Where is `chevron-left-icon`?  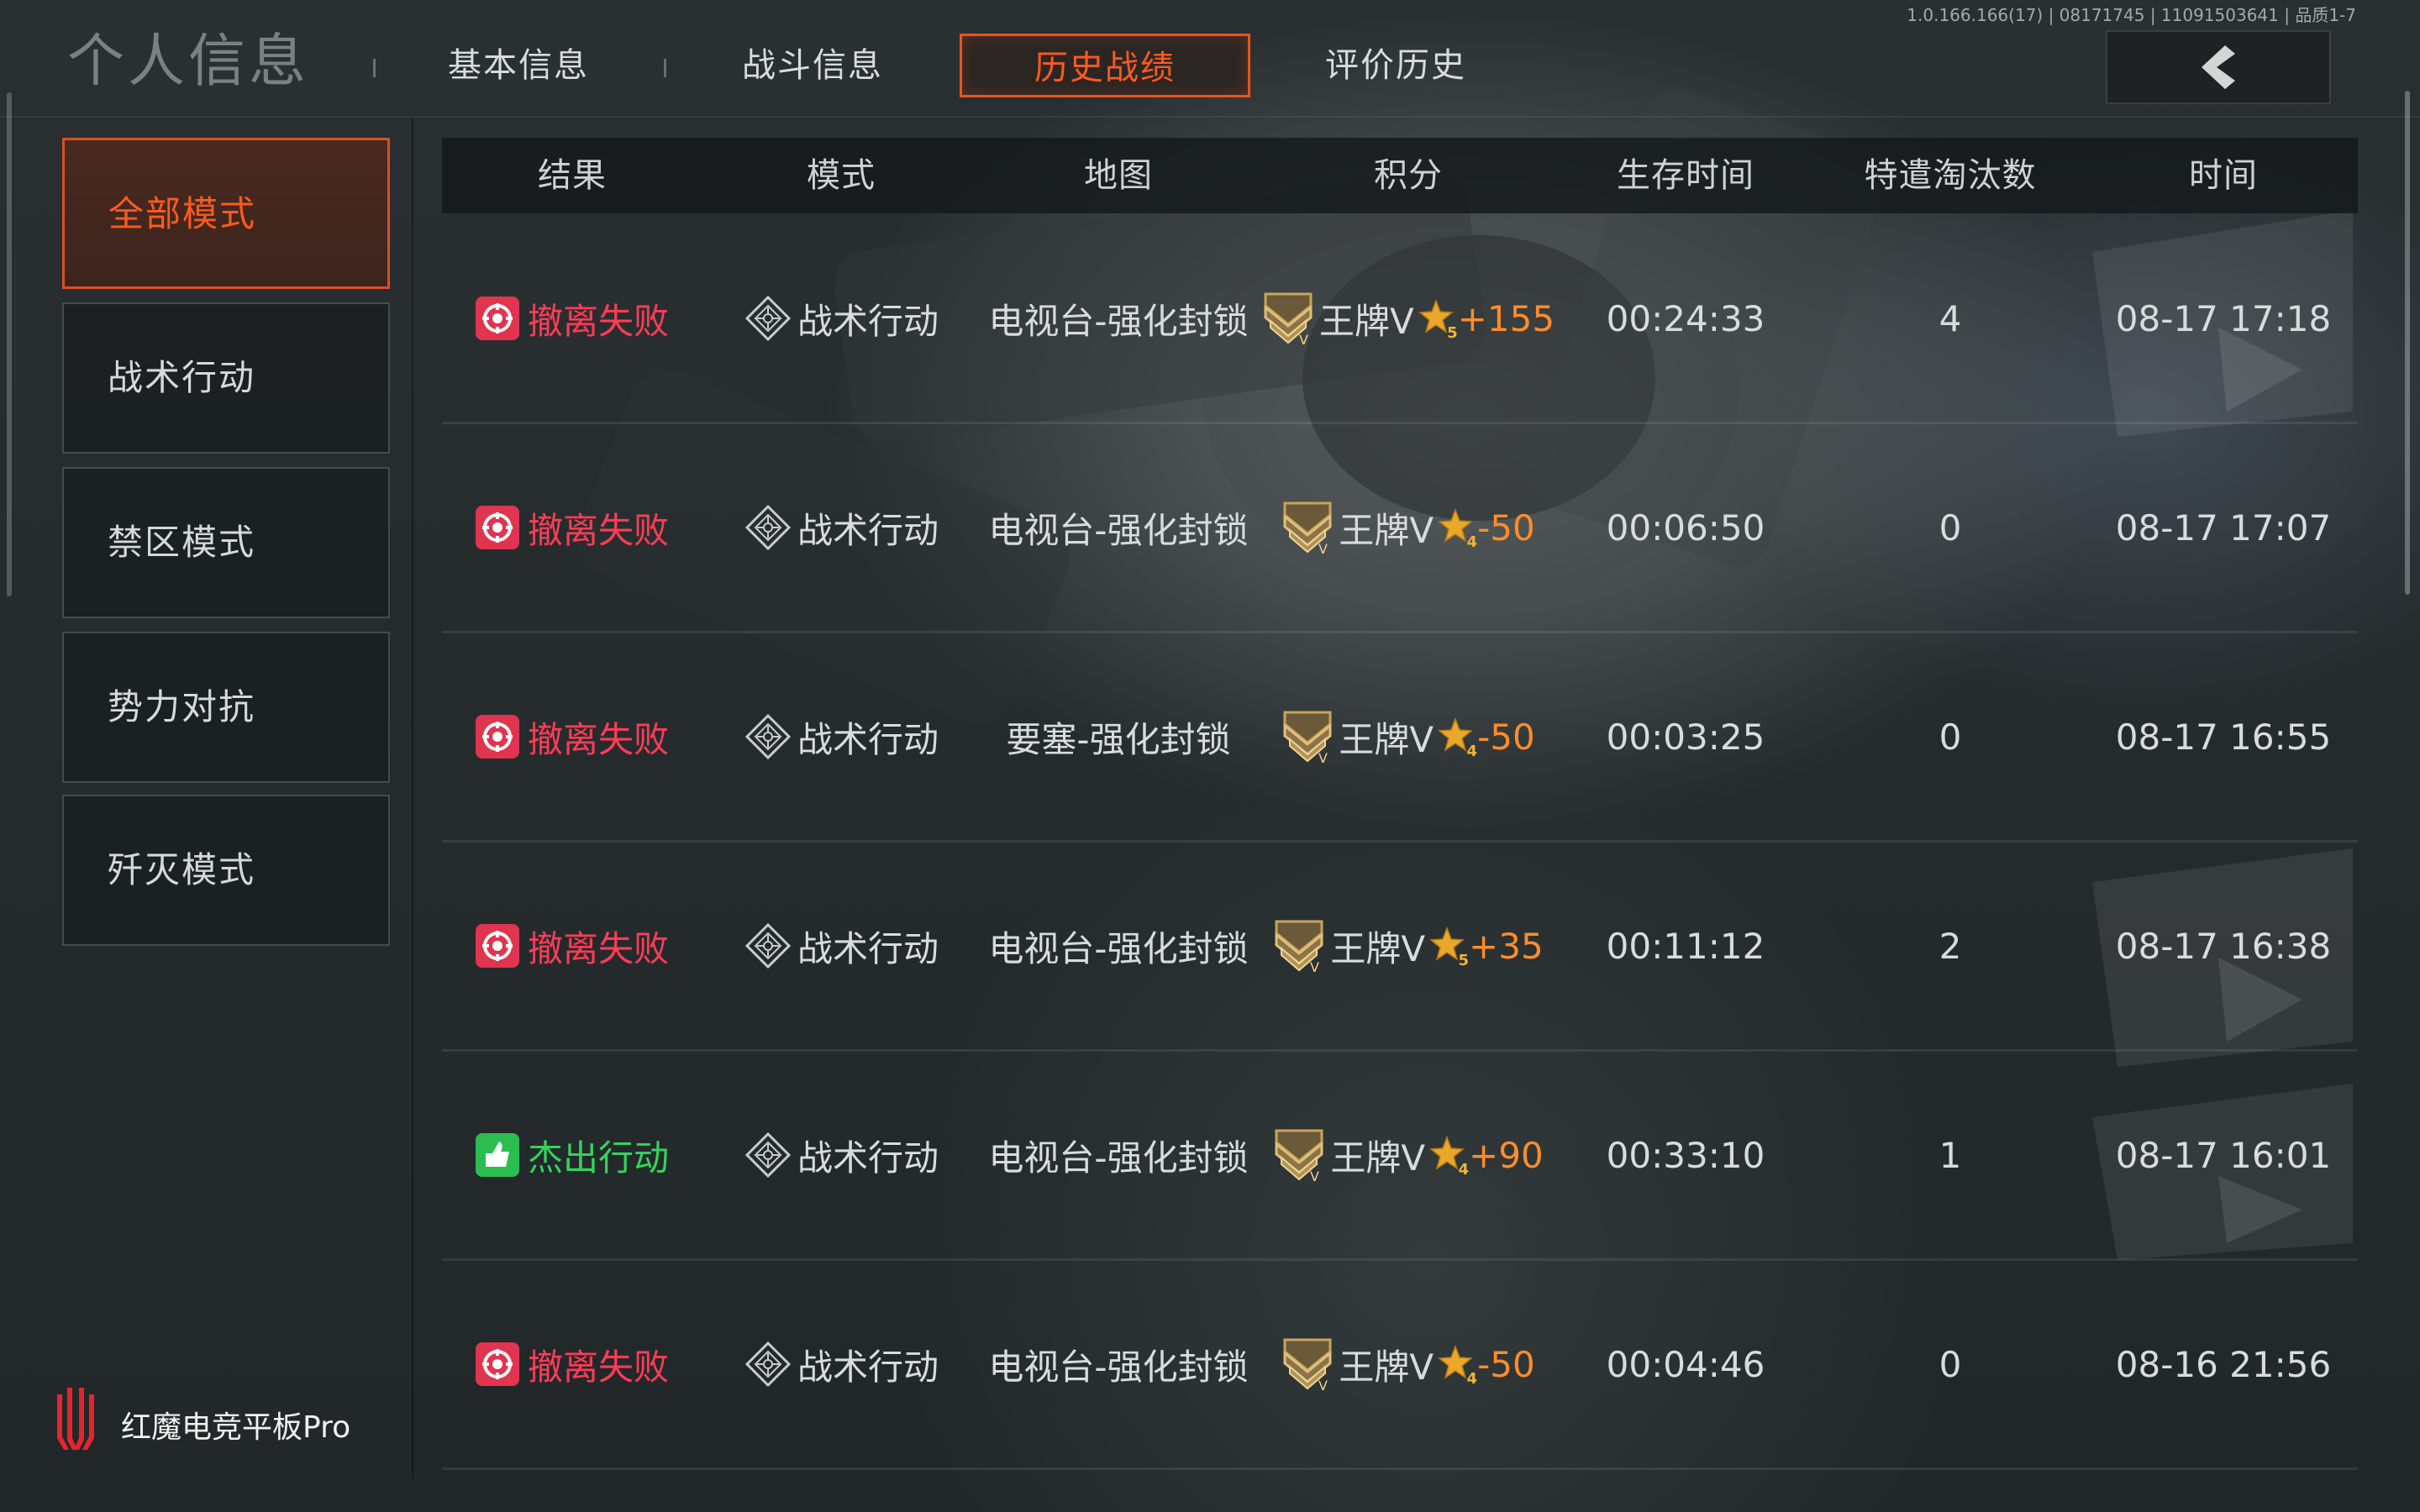 chevron-left-icon is located at coordinates (2218, 67).